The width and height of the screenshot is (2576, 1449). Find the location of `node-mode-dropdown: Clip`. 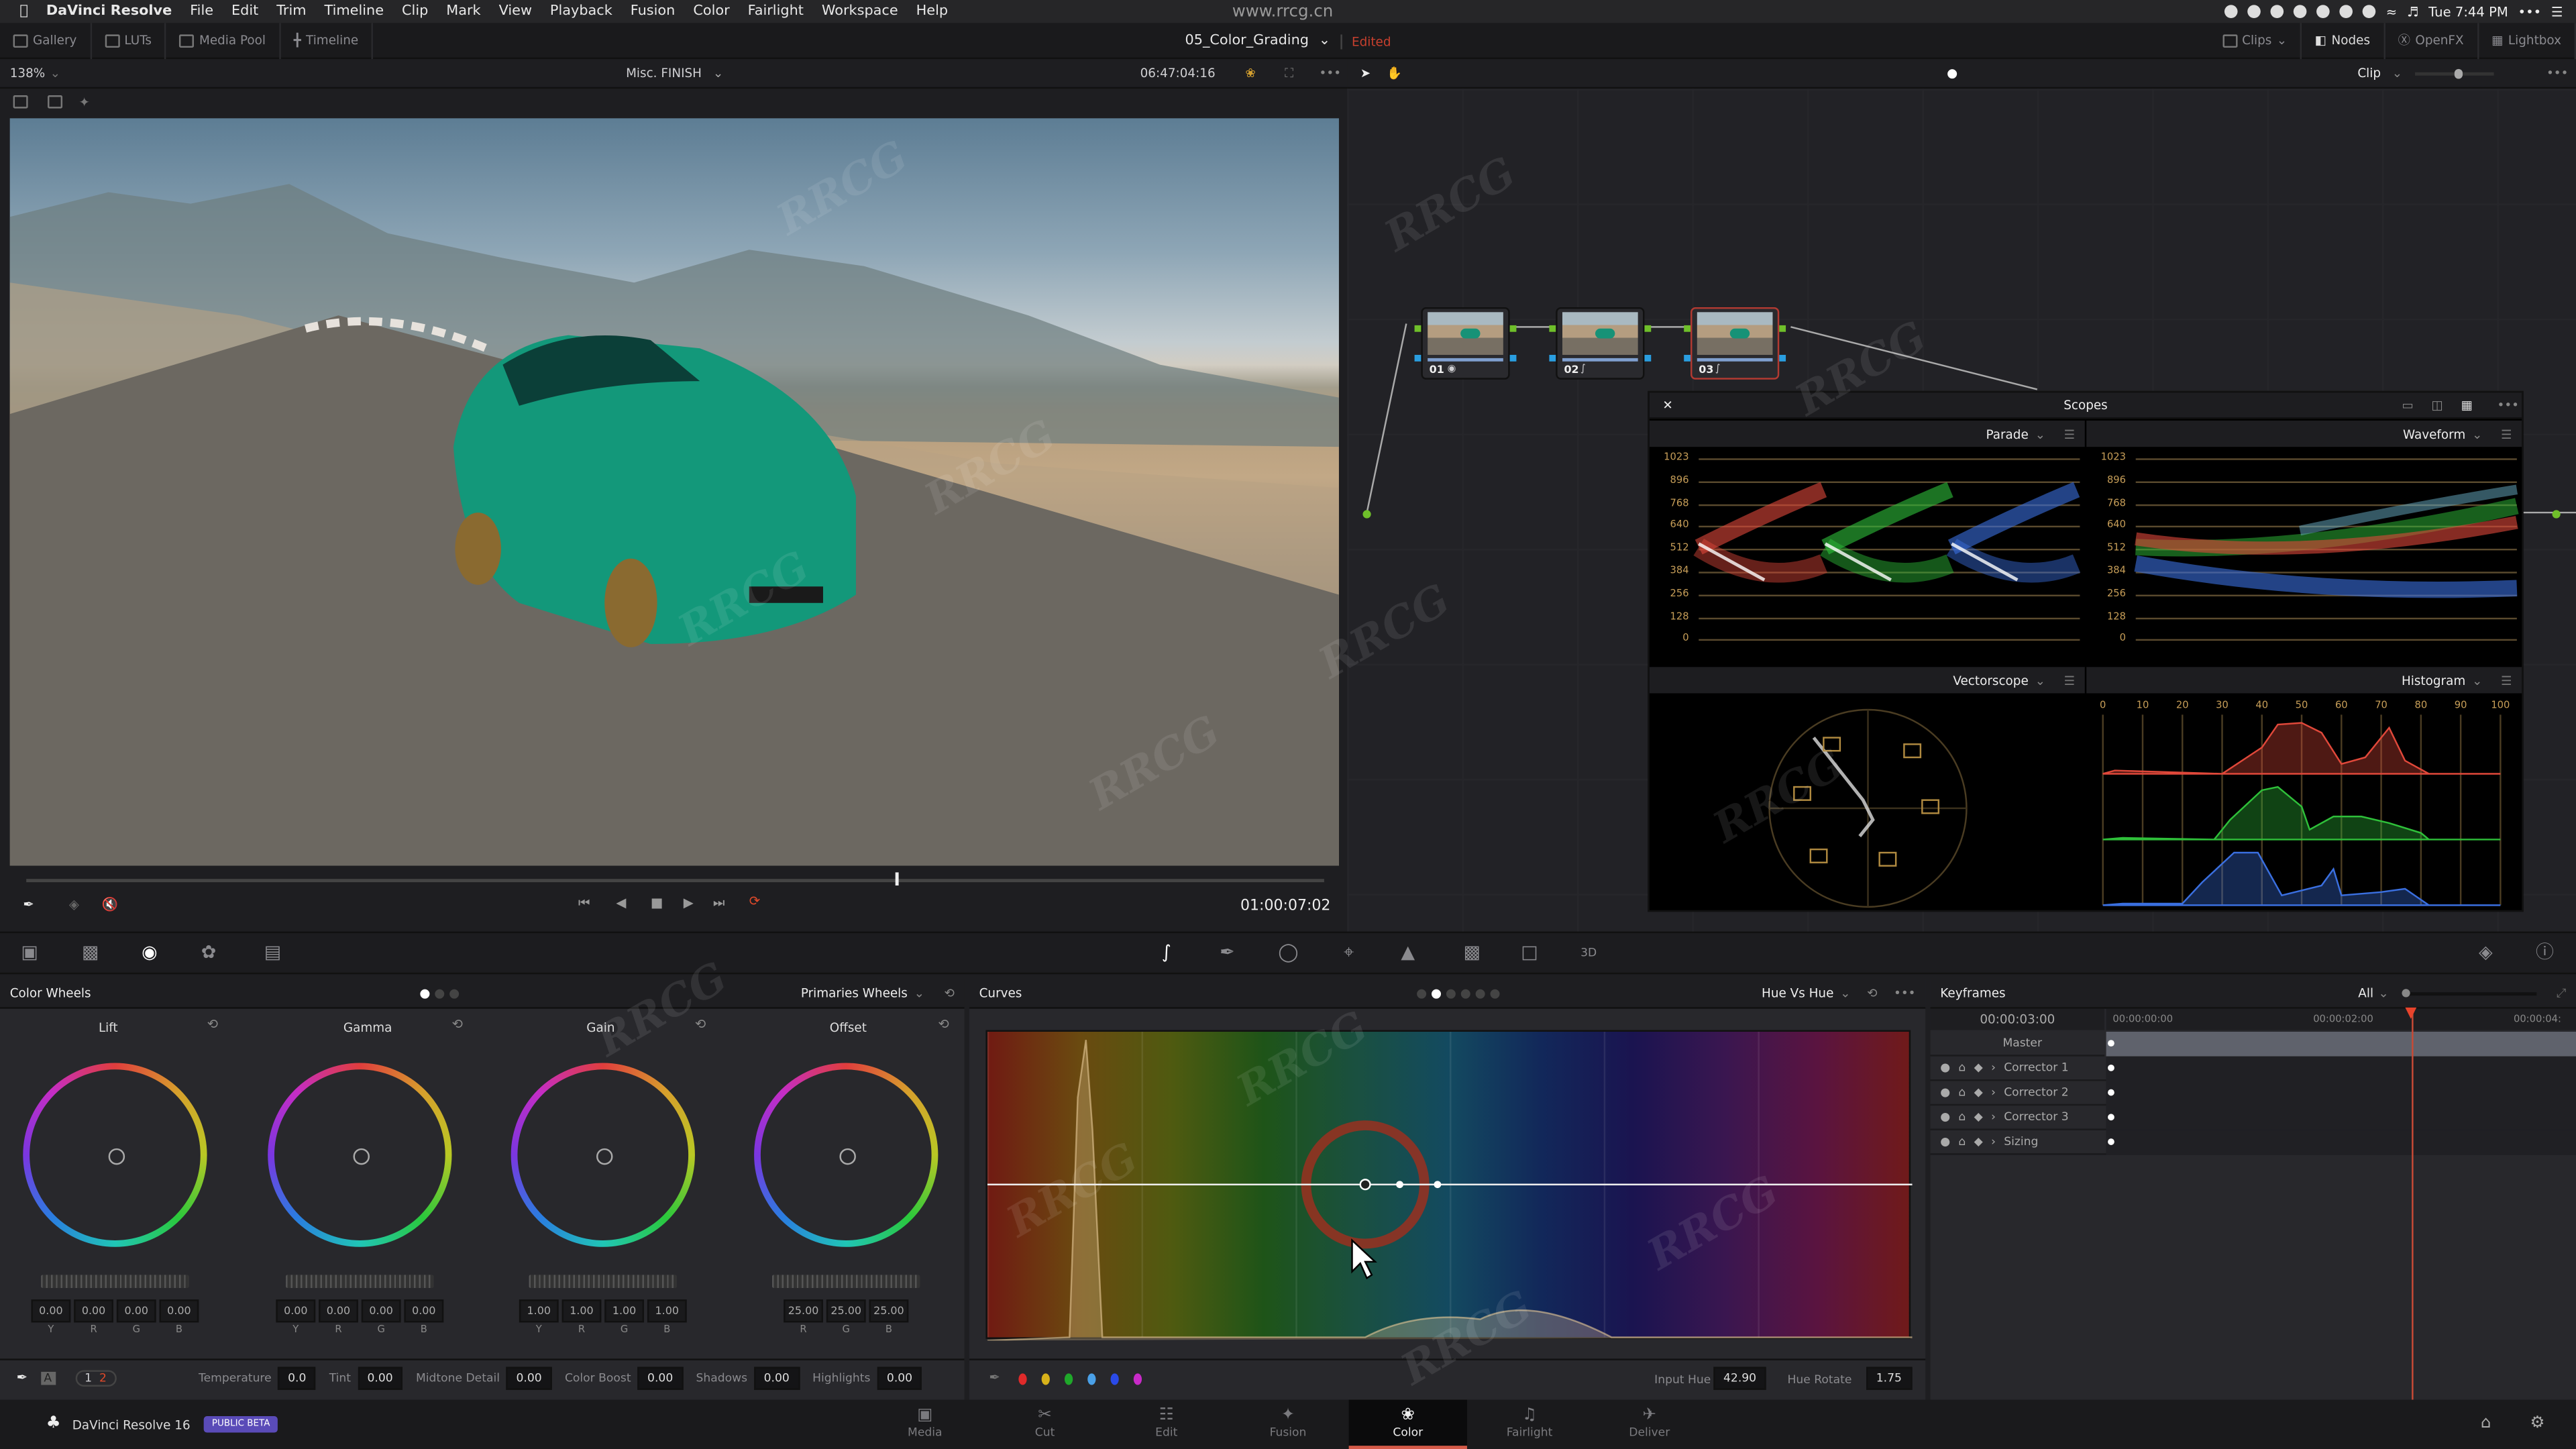

node-mode-dropdown: Clip is located at coordinates (2369, 73).